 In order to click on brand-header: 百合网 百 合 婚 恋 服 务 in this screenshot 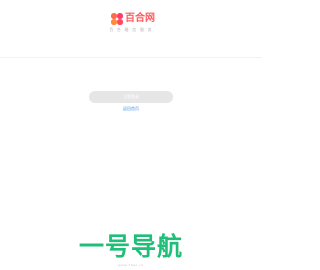, I will do `click(131, 27)`.